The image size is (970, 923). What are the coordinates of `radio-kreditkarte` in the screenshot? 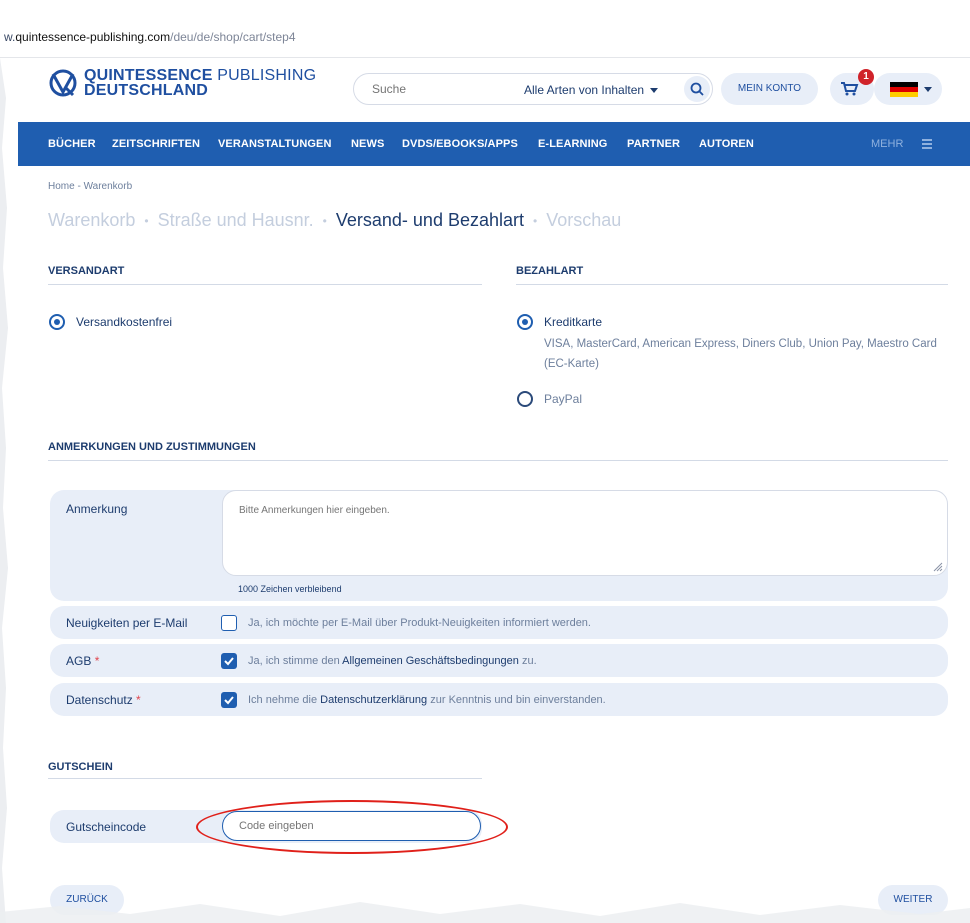 It's located at (525, 322).